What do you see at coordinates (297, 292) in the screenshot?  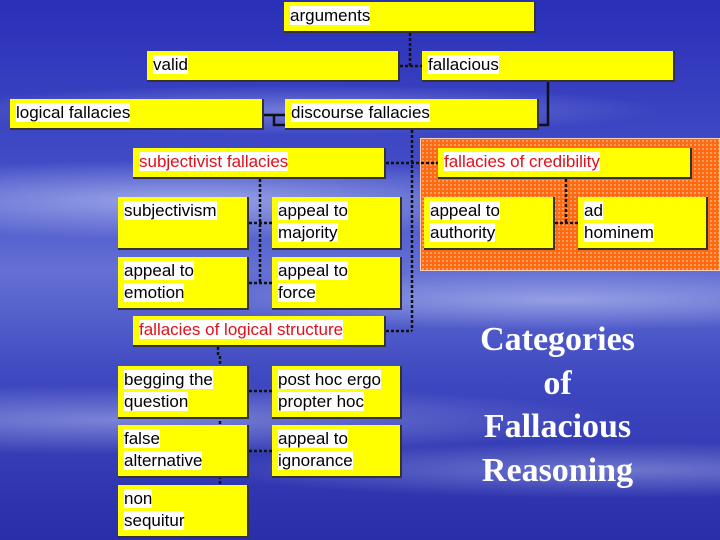 I see `node-label: force` at bounding box center [297, 292].